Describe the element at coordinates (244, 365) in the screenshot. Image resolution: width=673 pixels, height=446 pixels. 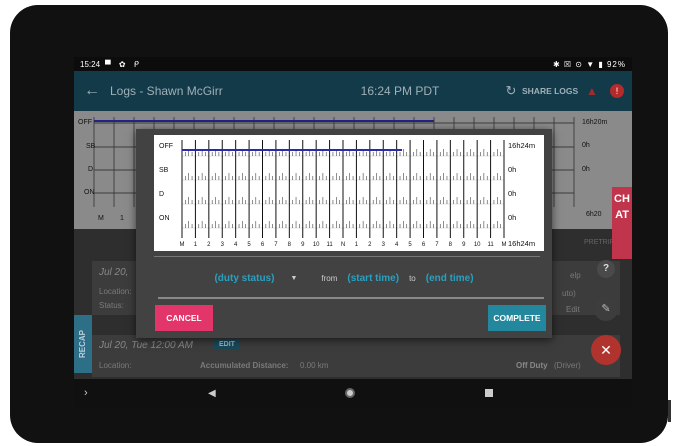
I see `accumulated-distance-label: Accumulated Distance:` at that location.